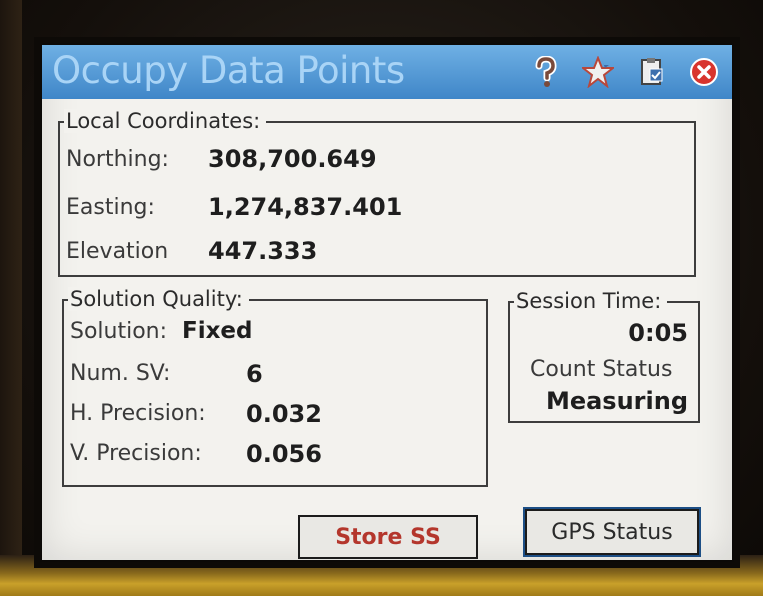 The image size is (763, 596). What do you see at coordinates (284, 454) in the screenshot?
I see `v-precision-value: 0.056` at bounding box center [284, 454].